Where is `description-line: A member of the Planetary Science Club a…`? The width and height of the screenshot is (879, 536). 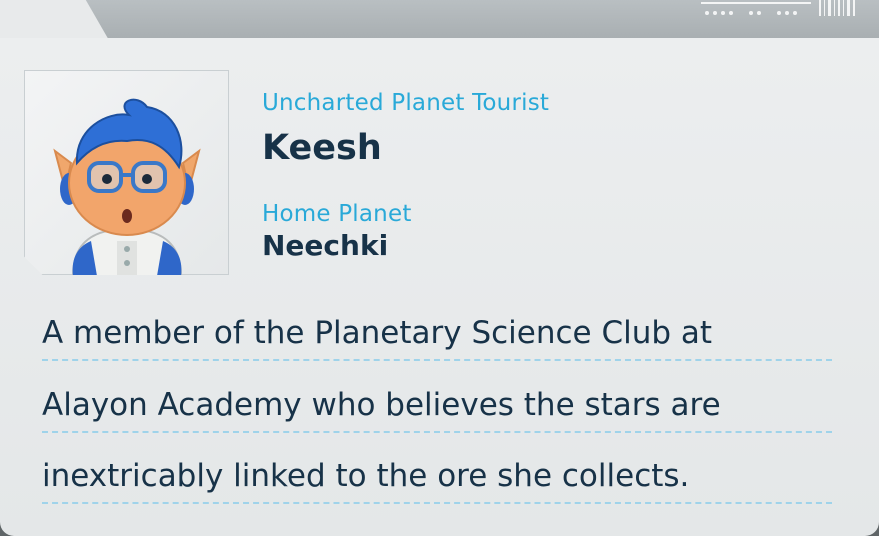
description-line: A member of the Planetary Science Club a… is located at coordinates (437, 337).